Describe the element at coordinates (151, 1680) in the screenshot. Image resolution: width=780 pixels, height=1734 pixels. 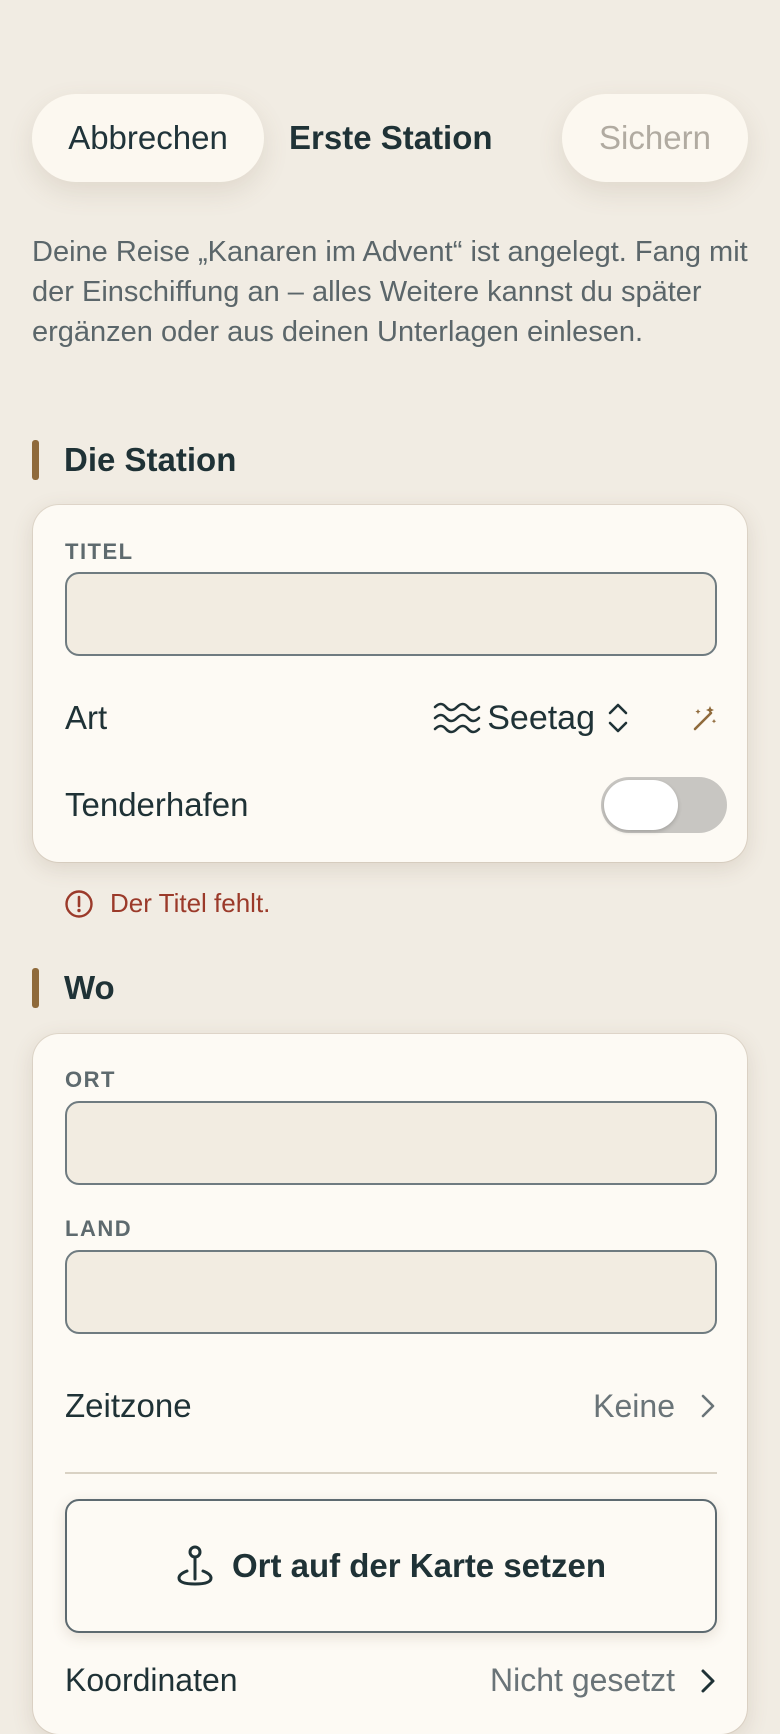
I see `coordinates-label: Koordinaten` at that location.